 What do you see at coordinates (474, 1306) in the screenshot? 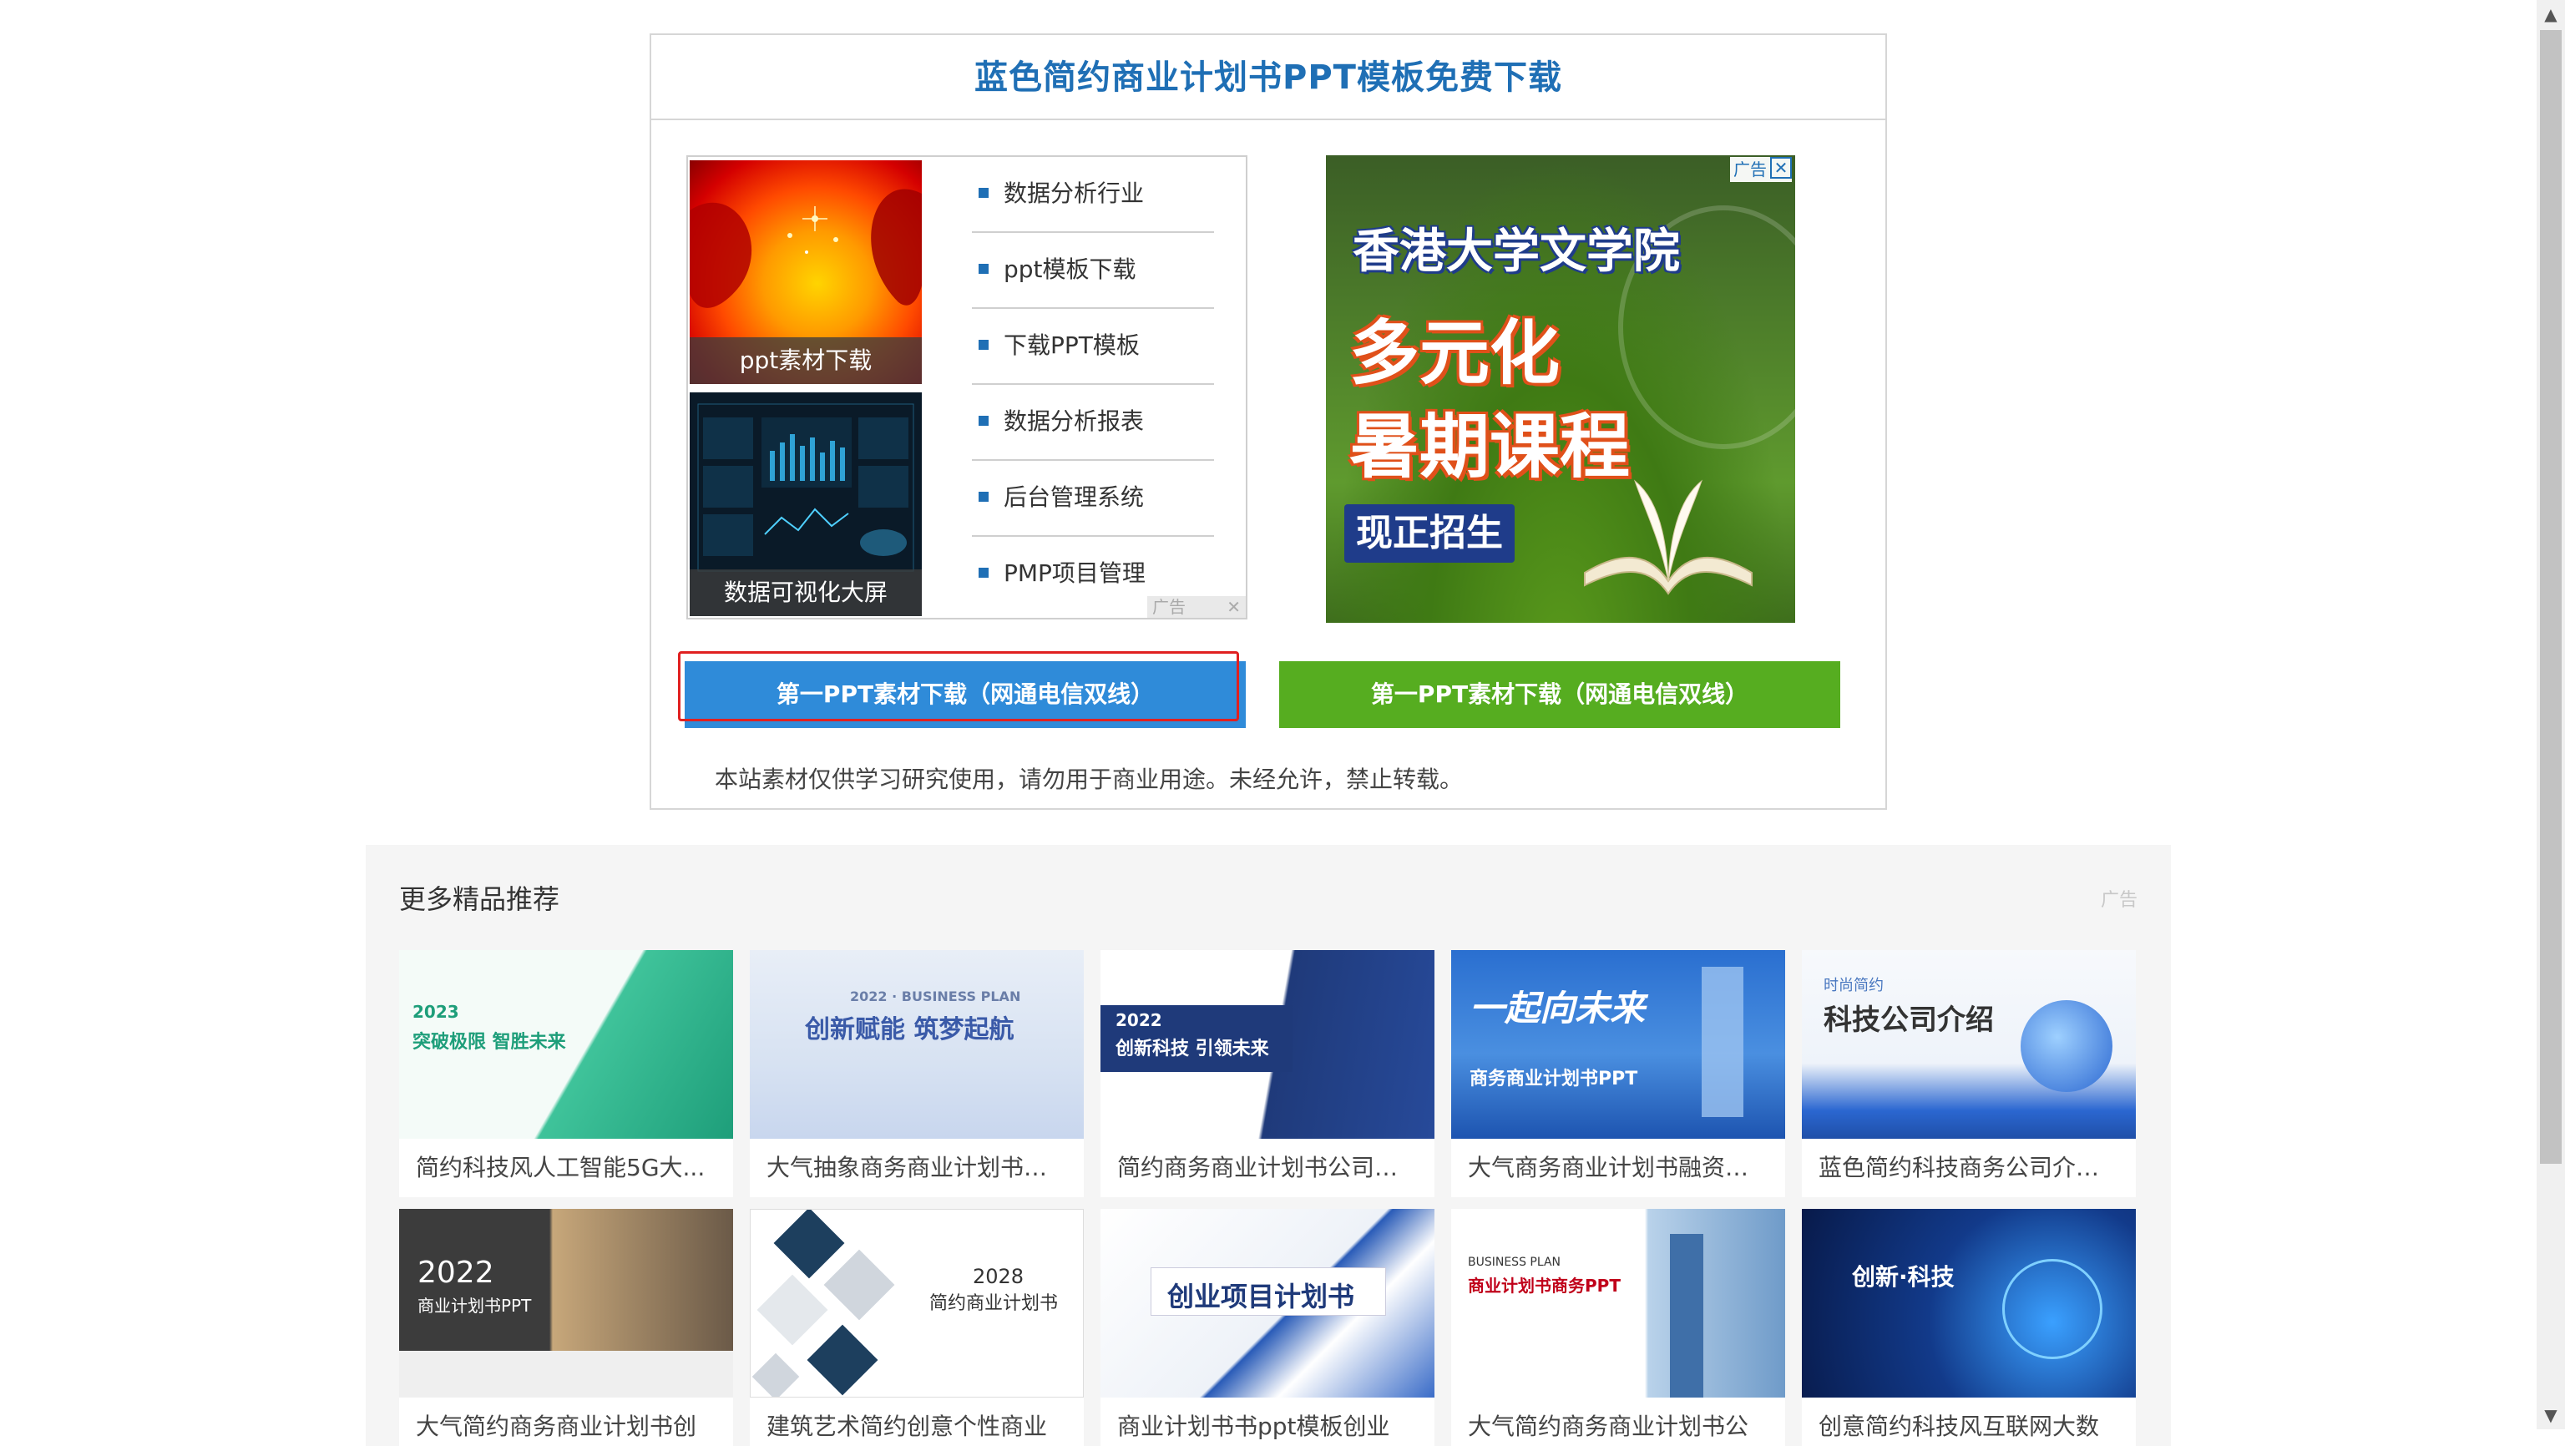
I see `thumb-text: 商业计划书PPT` at bounding box center [474, 1306].